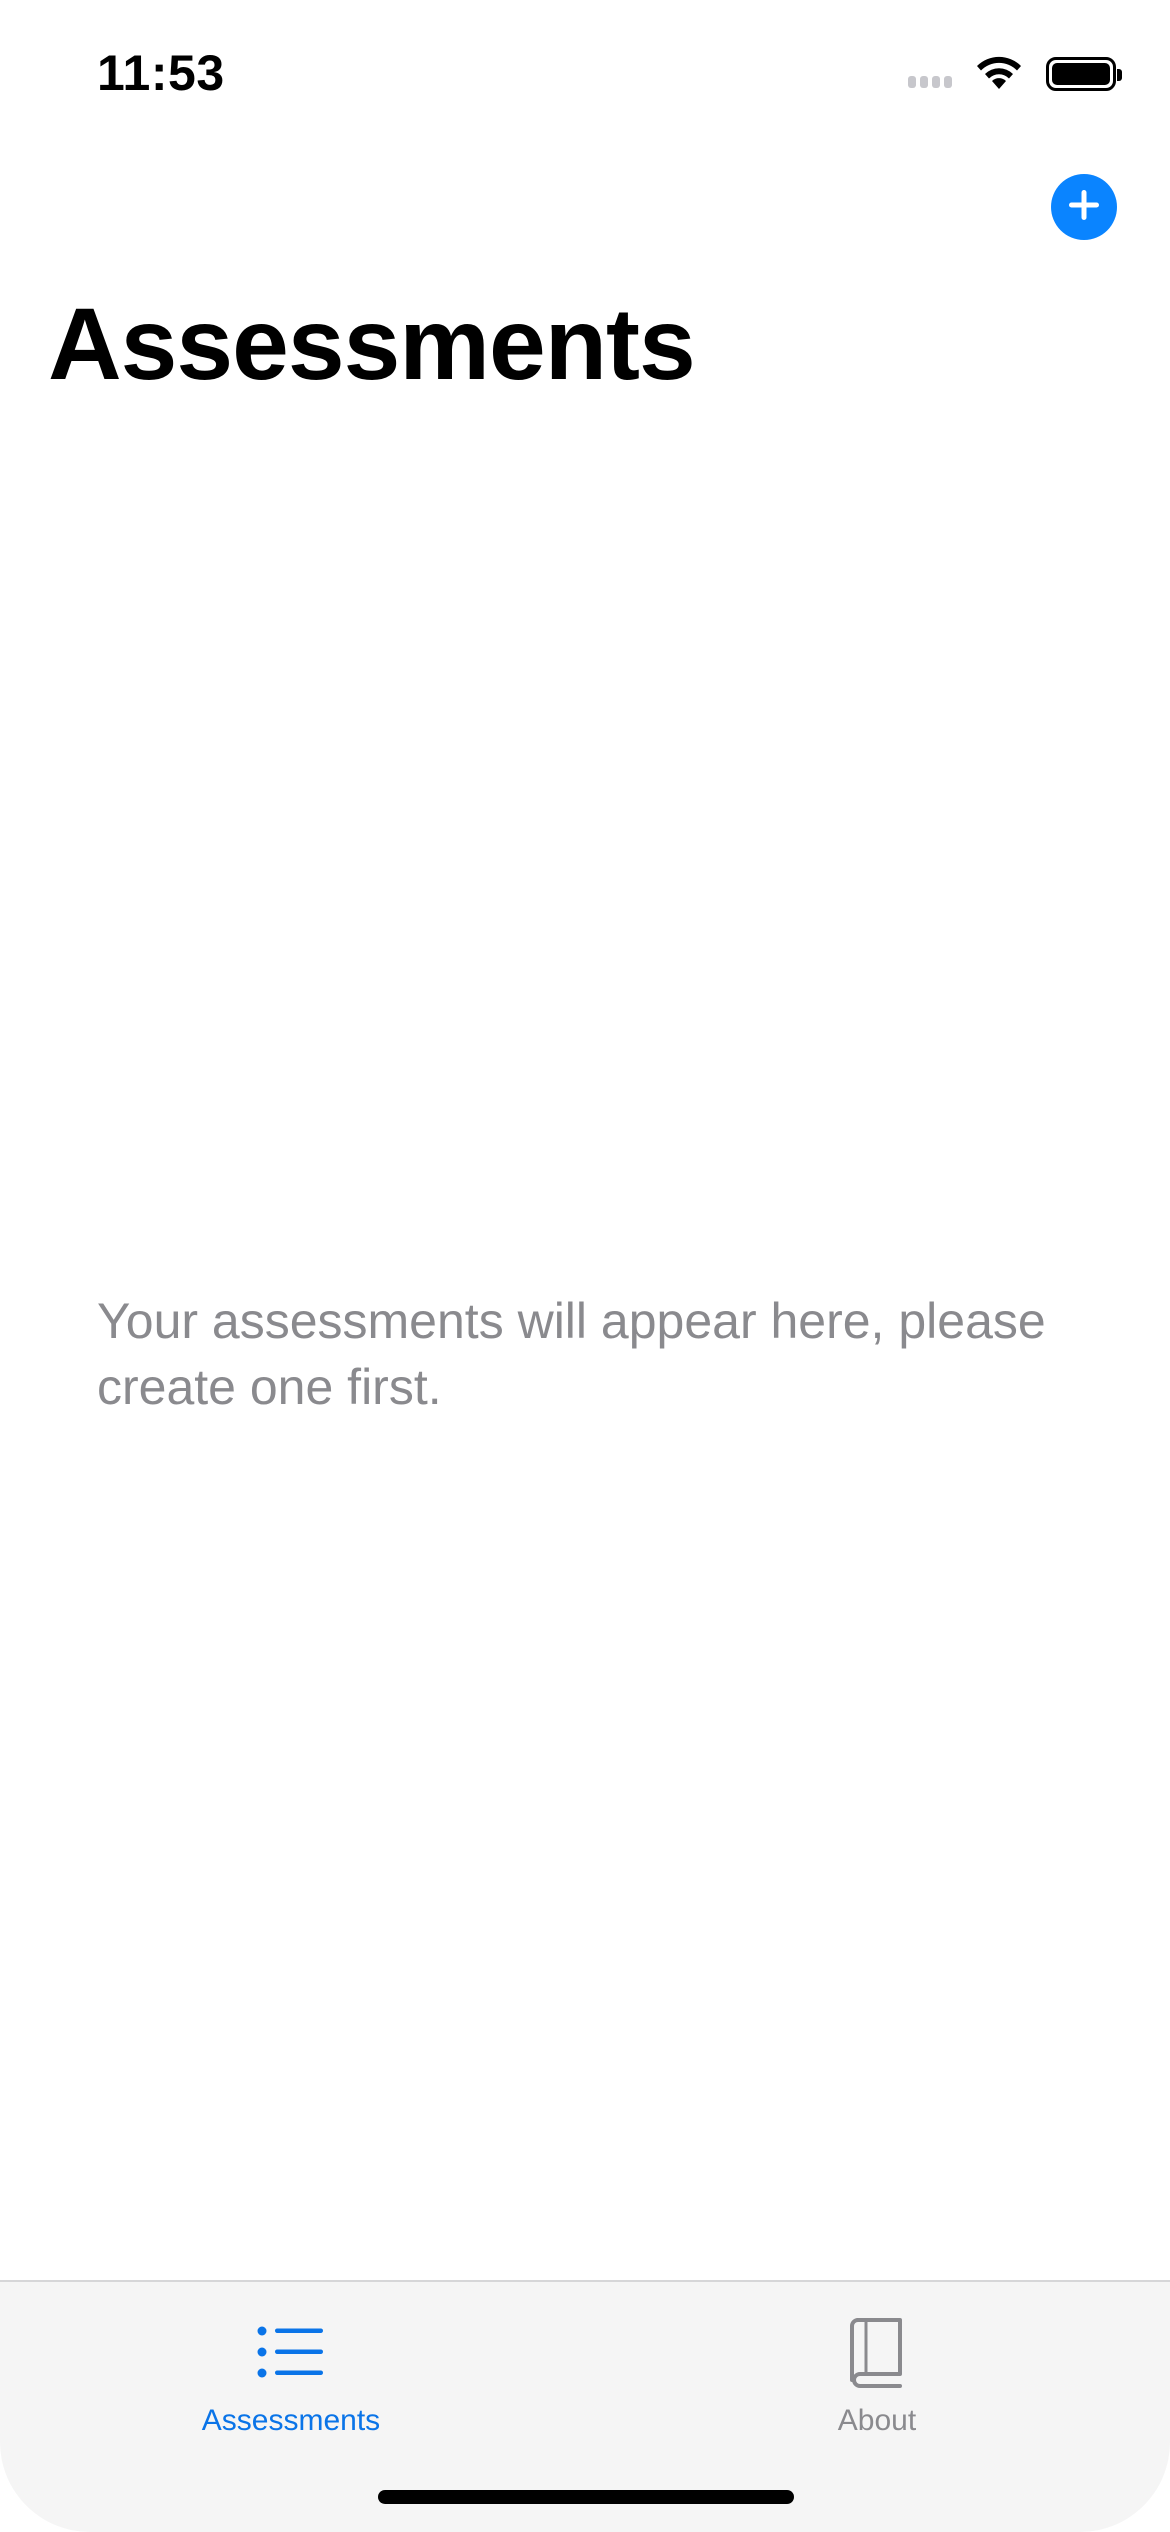 The width and height of the screenshot is (1170, 2532). Describe the element at coordinates (372, 344) in the screenshot. I see `page-title: Assessments` at that location.